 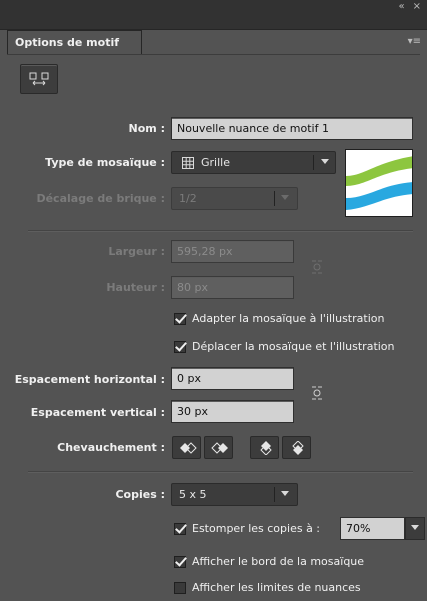 What do you see at coordinates (140, 494) in the screenshot?
I see `copies-label: Copies :` at bounding box center [140, 494].